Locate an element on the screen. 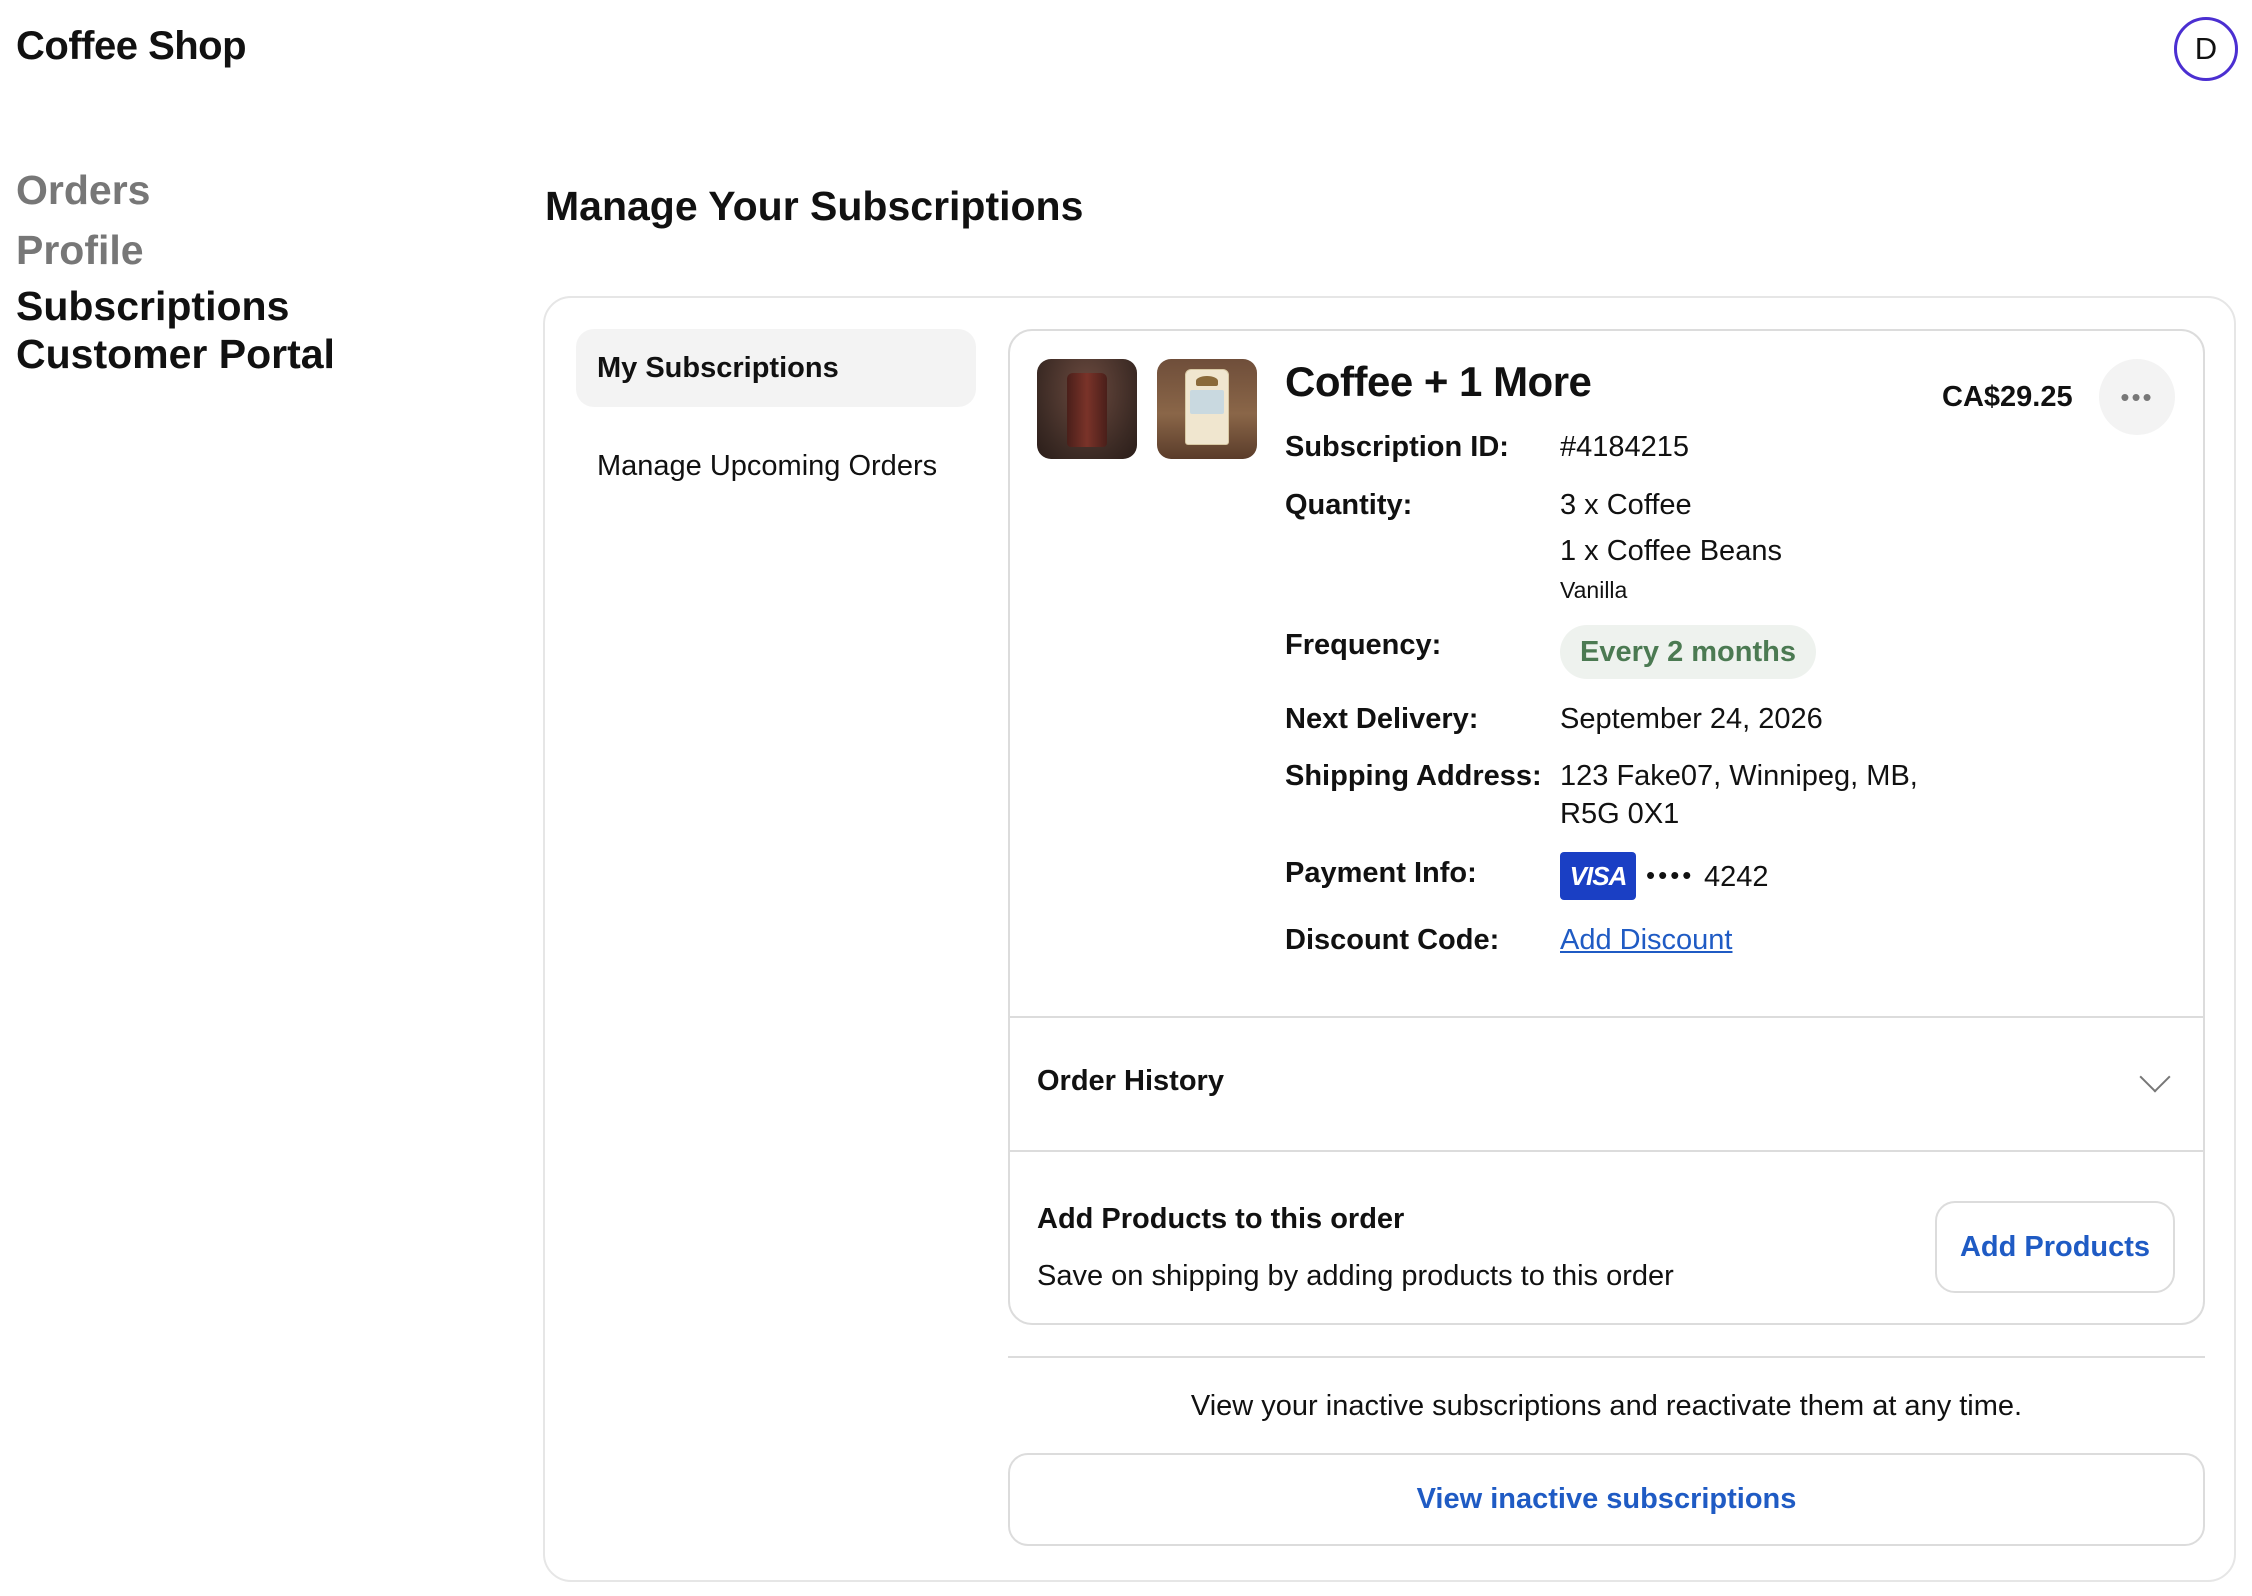  bag-label-icon is located at coordinates (1207, 402).